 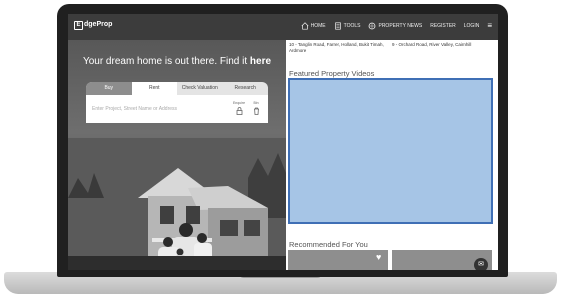 I want to click on tab-check-valuation: Check Valuation, so click(x=200, y=88).